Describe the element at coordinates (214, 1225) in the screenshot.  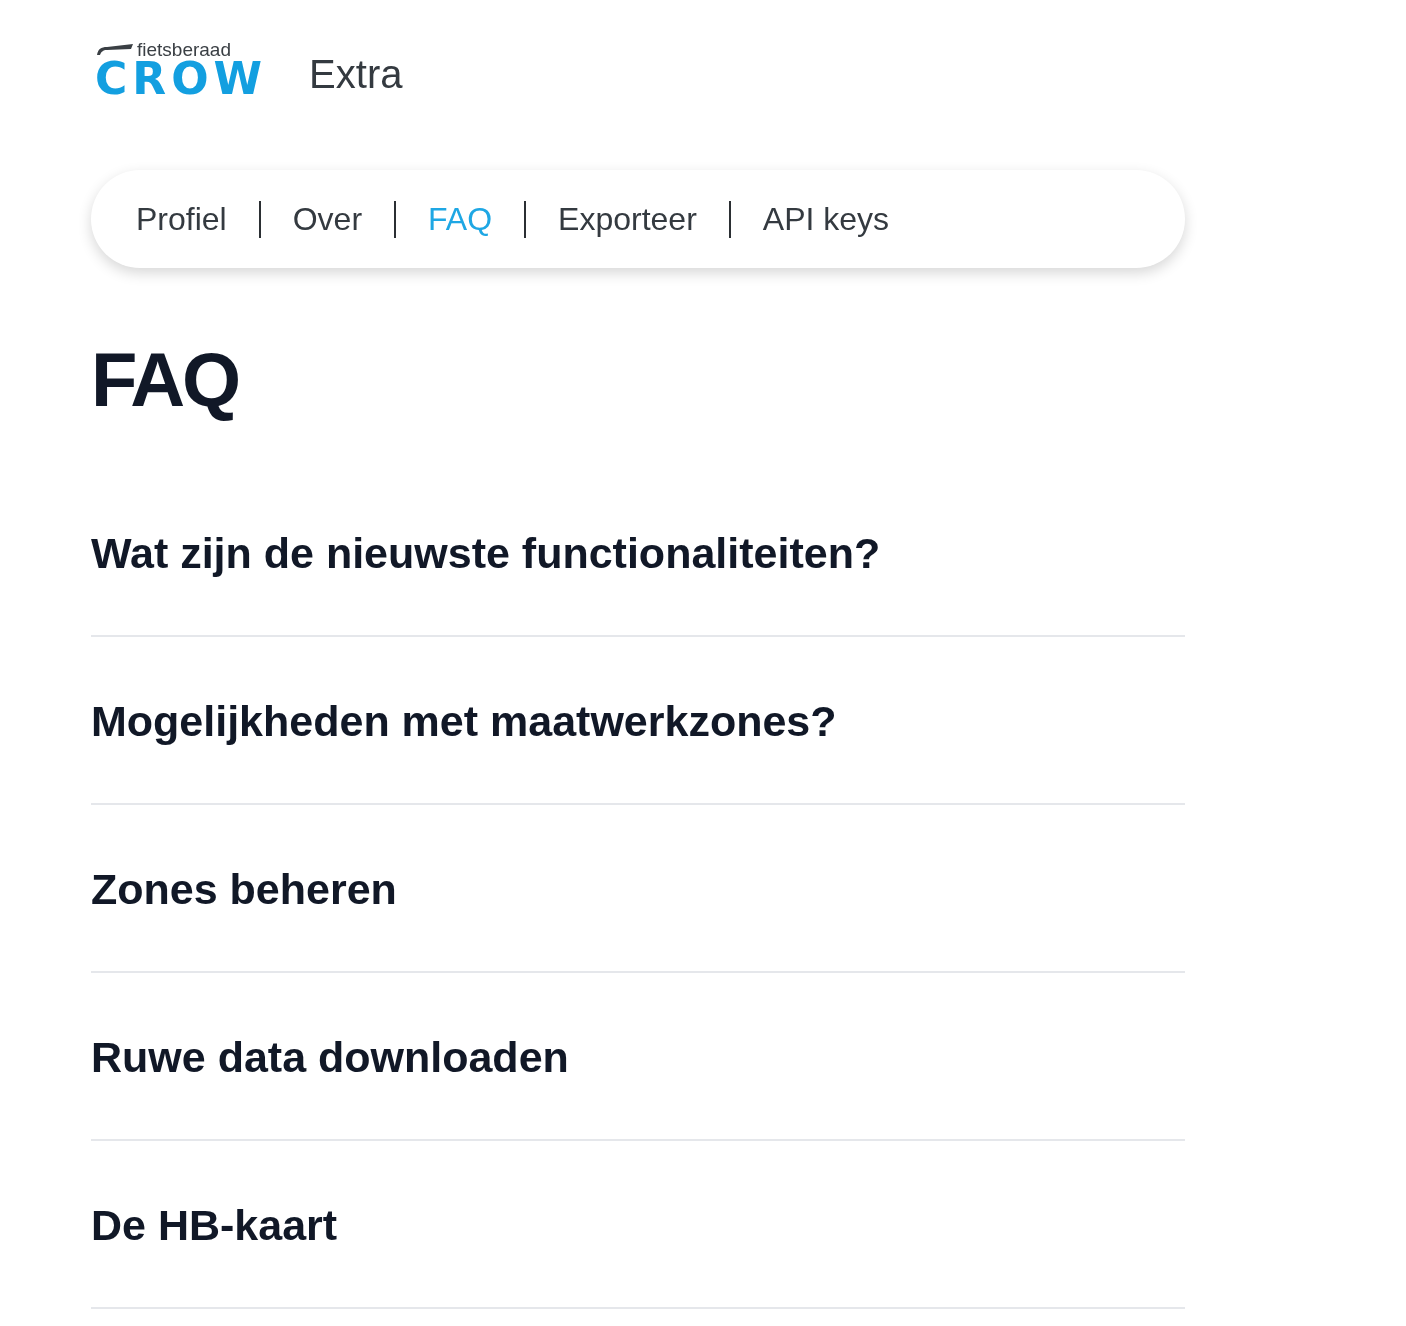
I see `faq-question: De HB-kaart` at that location.